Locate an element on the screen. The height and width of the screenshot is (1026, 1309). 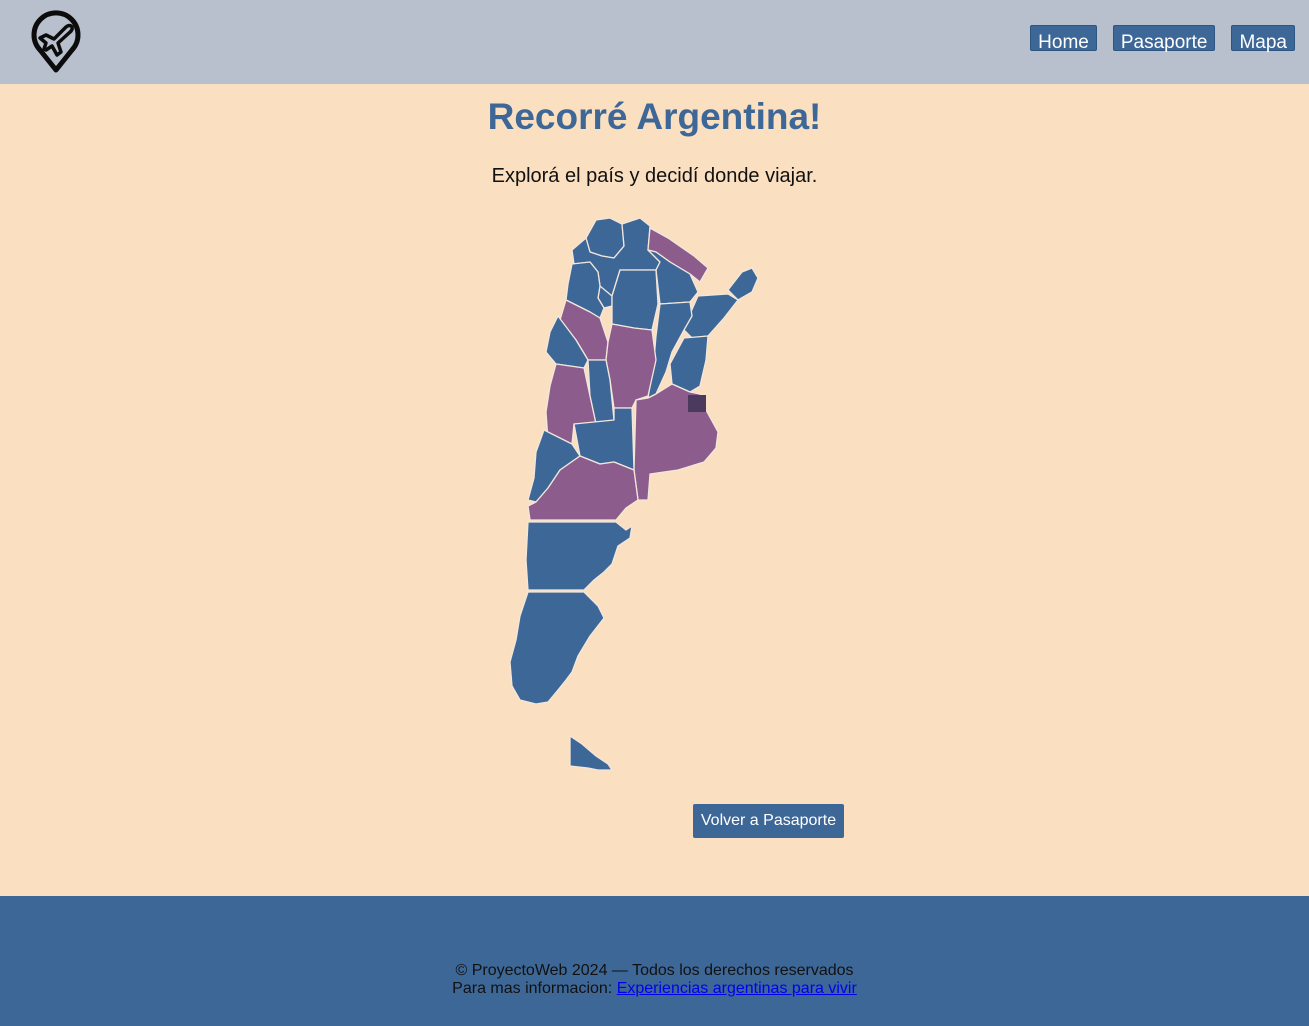
province-chubut is located at coordinates (579, 556).